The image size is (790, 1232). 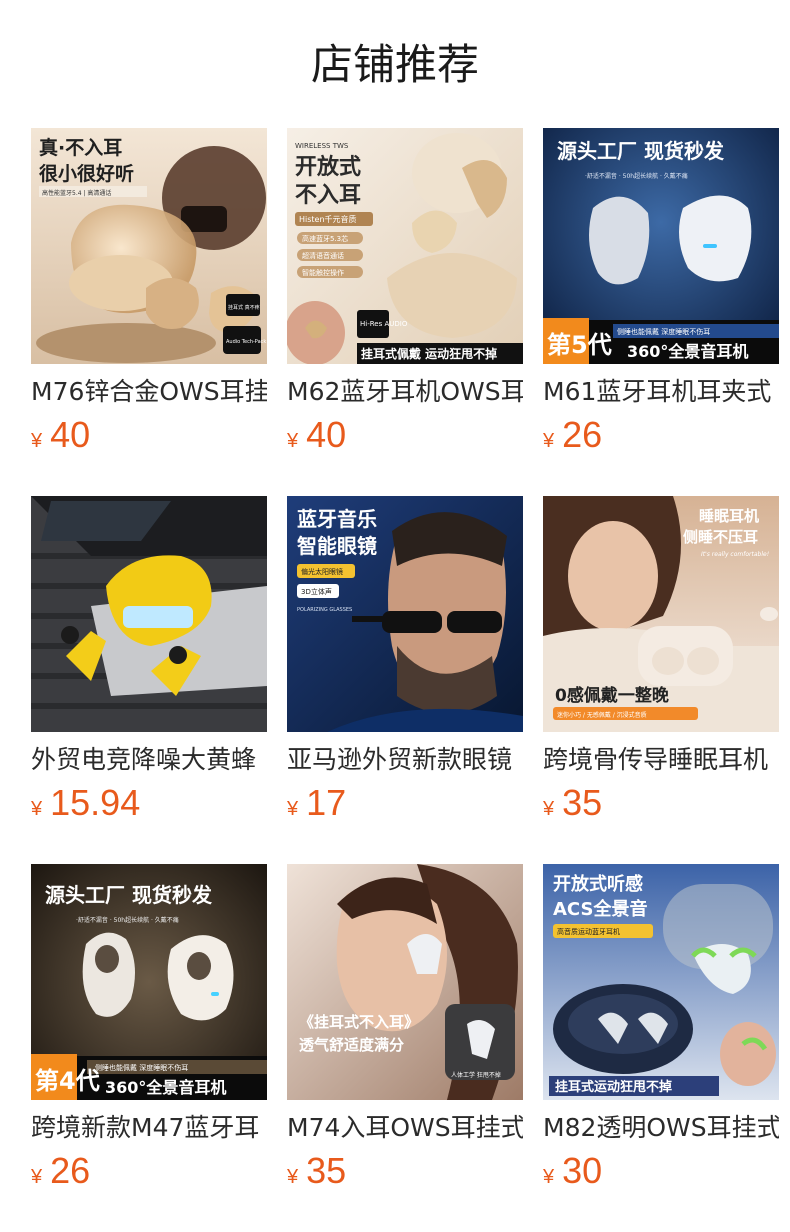 I want to click on product-name: 跨境新款M47蓝牙耳, so click(x=149, y=1128).